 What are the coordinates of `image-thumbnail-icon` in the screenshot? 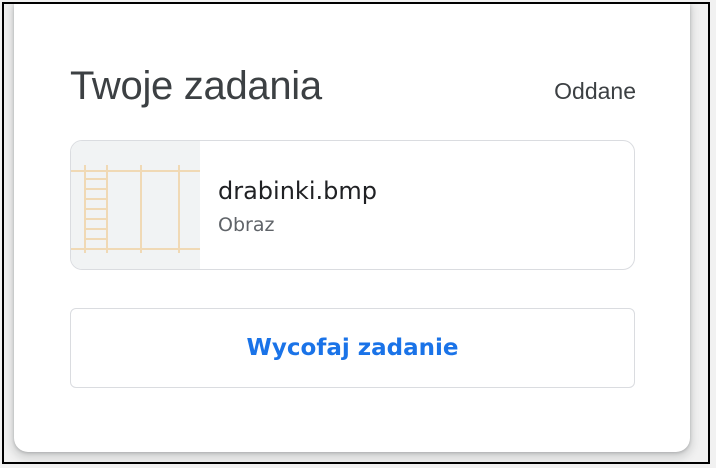 It's located at (135, 205).